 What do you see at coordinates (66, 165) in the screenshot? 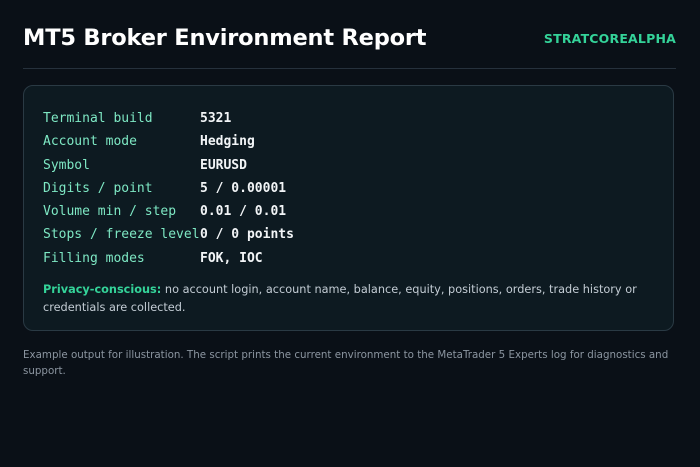
I see `row-label: Symbol` at bounding box center [66, 165].